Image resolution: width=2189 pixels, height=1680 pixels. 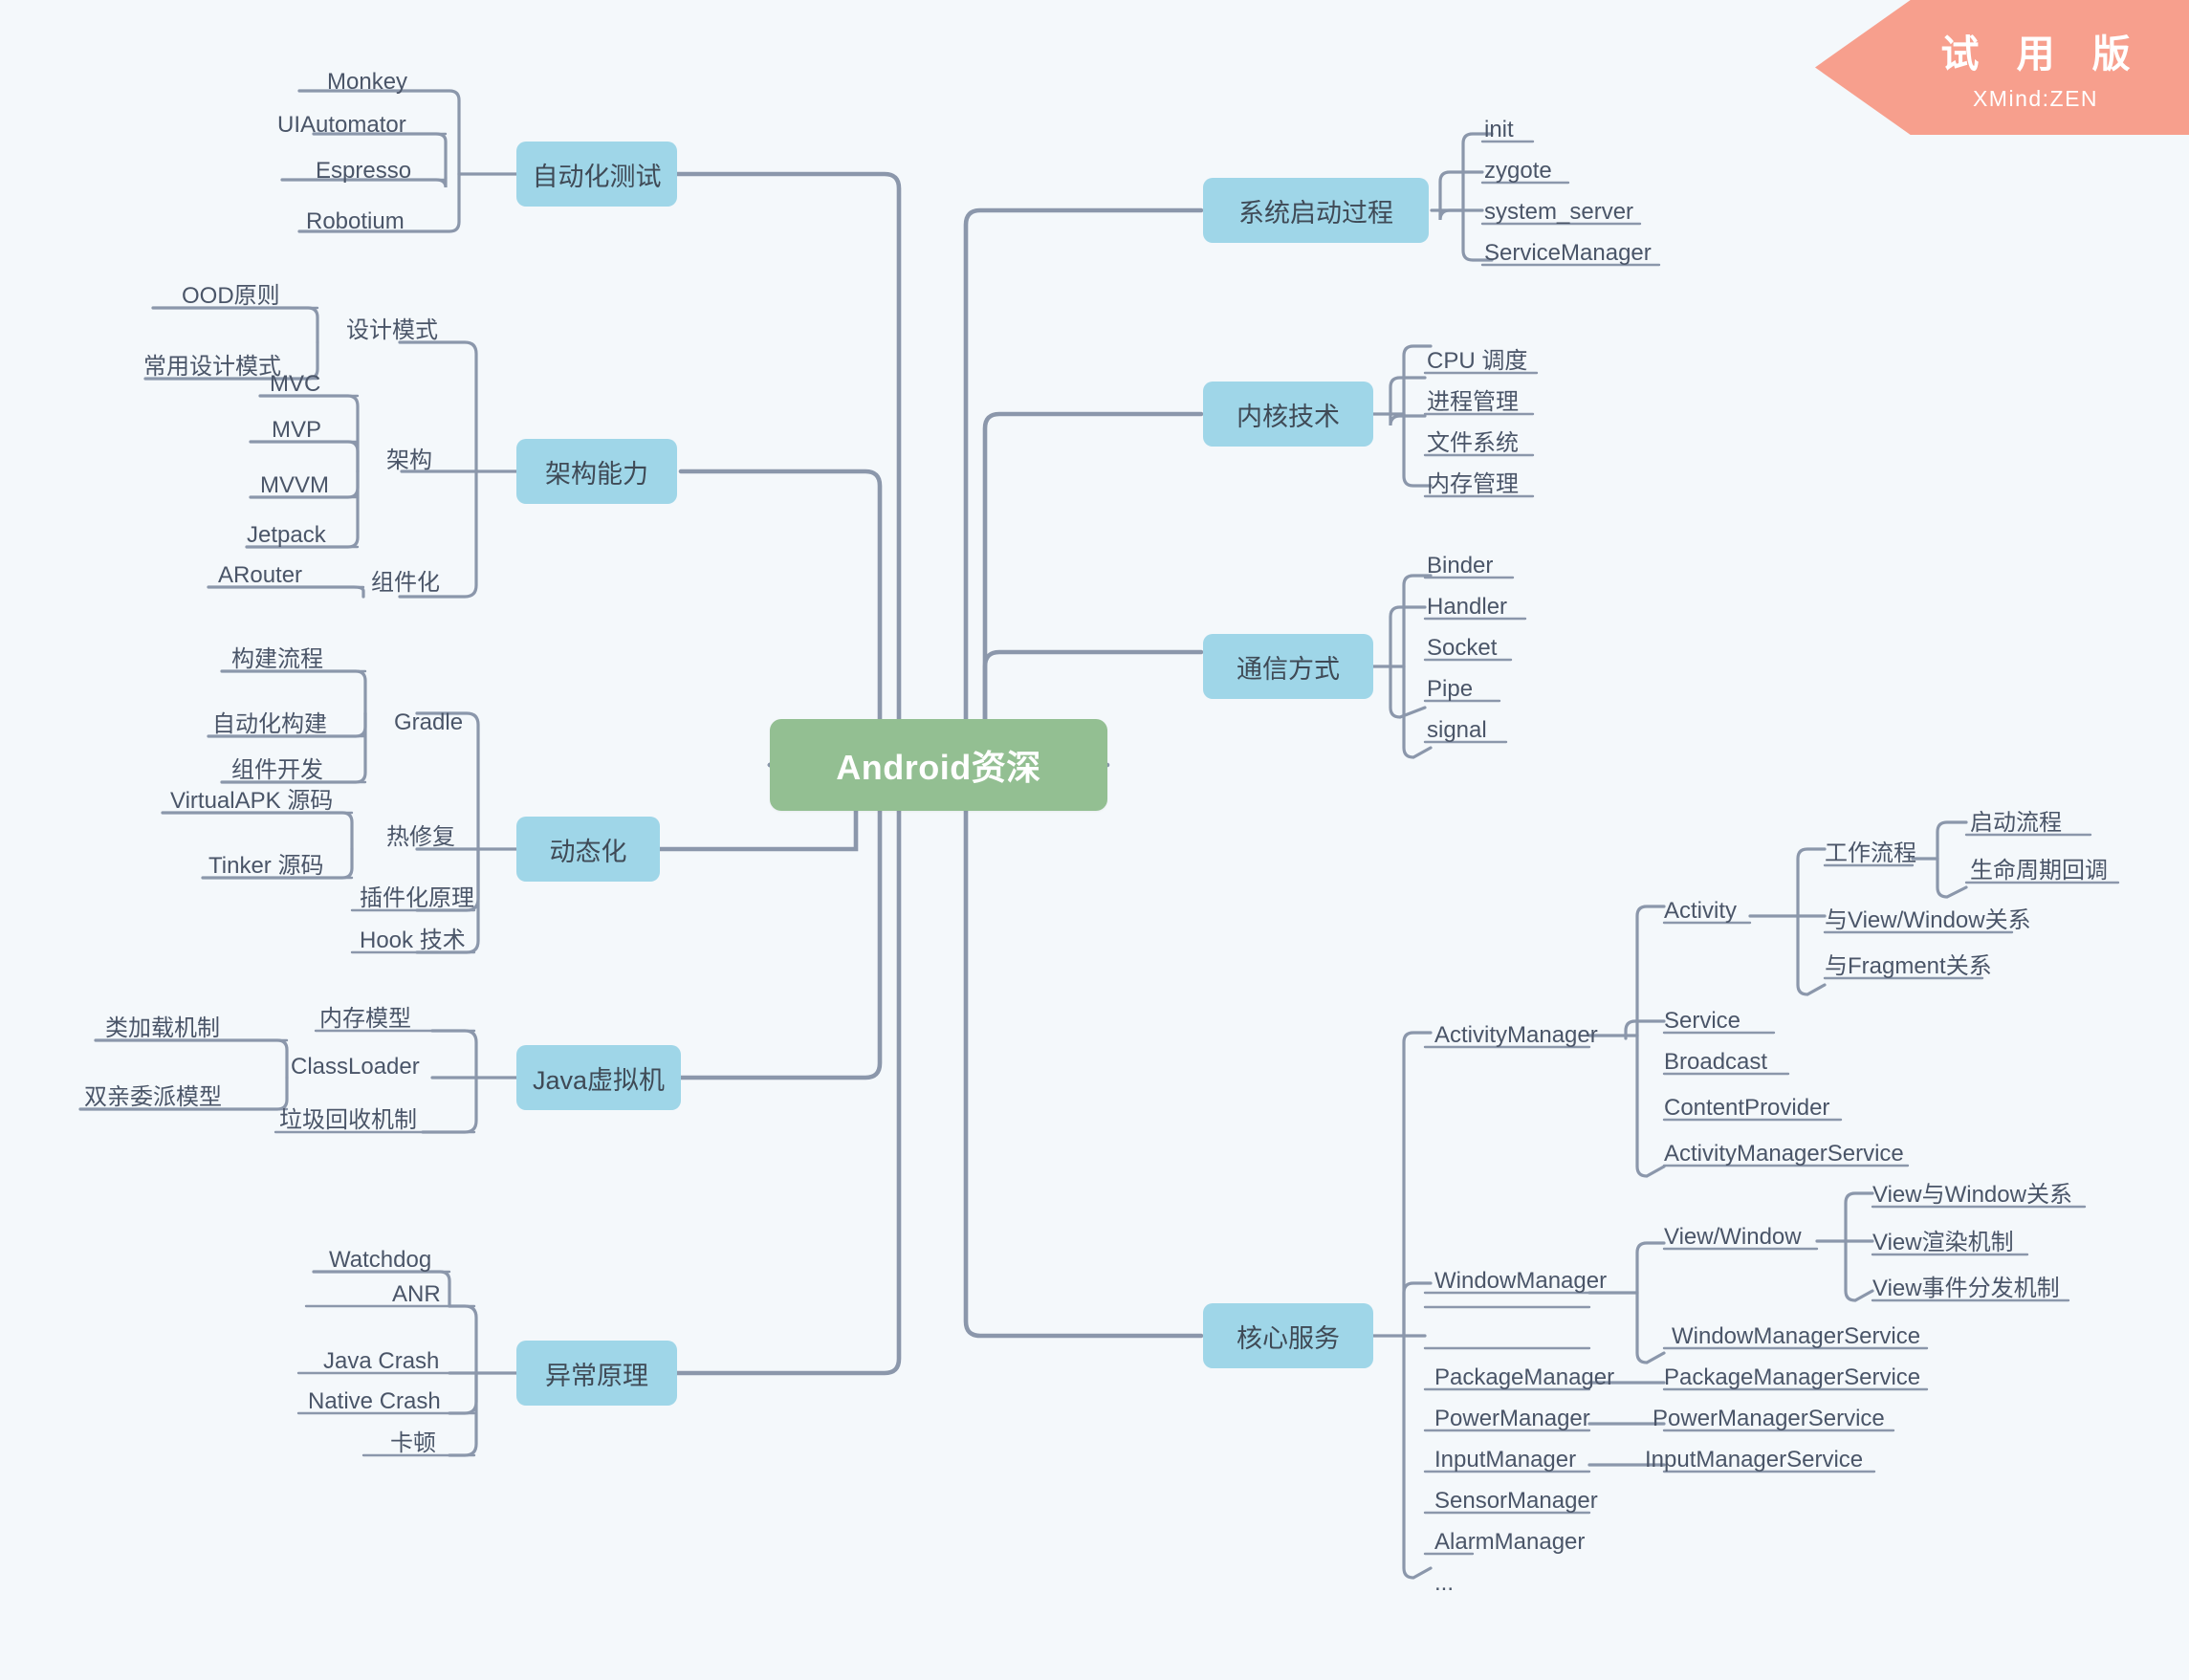 I want to click on leaf-powermanagerservice: PowerManagerService, so click(x=1769, y=1417).